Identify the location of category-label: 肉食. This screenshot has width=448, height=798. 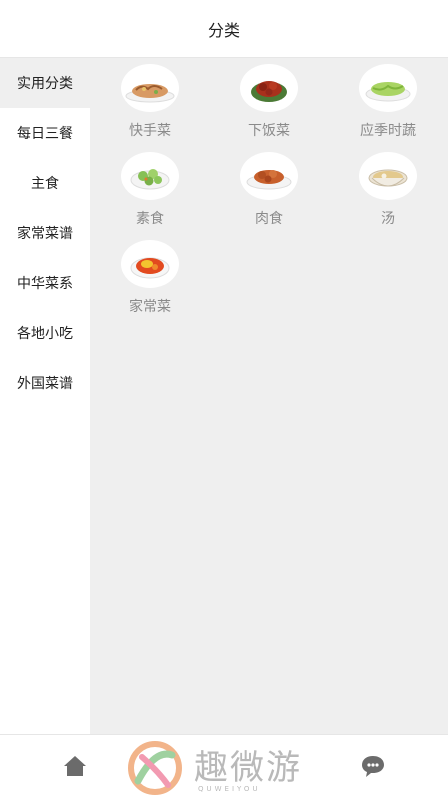
(269, 219).